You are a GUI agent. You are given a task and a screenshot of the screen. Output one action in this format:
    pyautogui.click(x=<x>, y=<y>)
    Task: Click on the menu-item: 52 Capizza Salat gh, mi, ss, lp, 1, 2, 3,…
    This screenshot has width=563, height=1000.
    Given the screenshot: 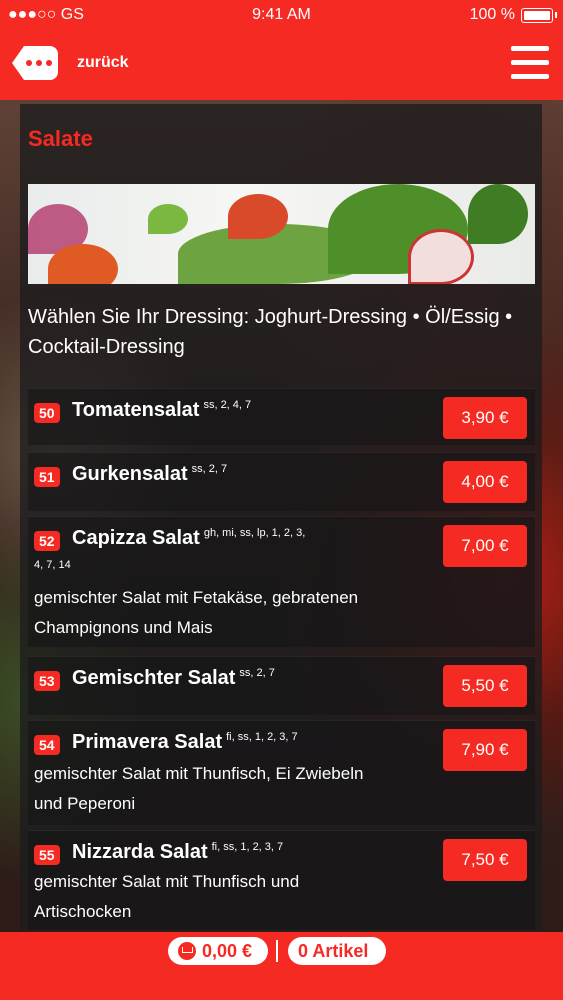 What is the action you would take?
    pyautogui.click(x=281, y=581)
    